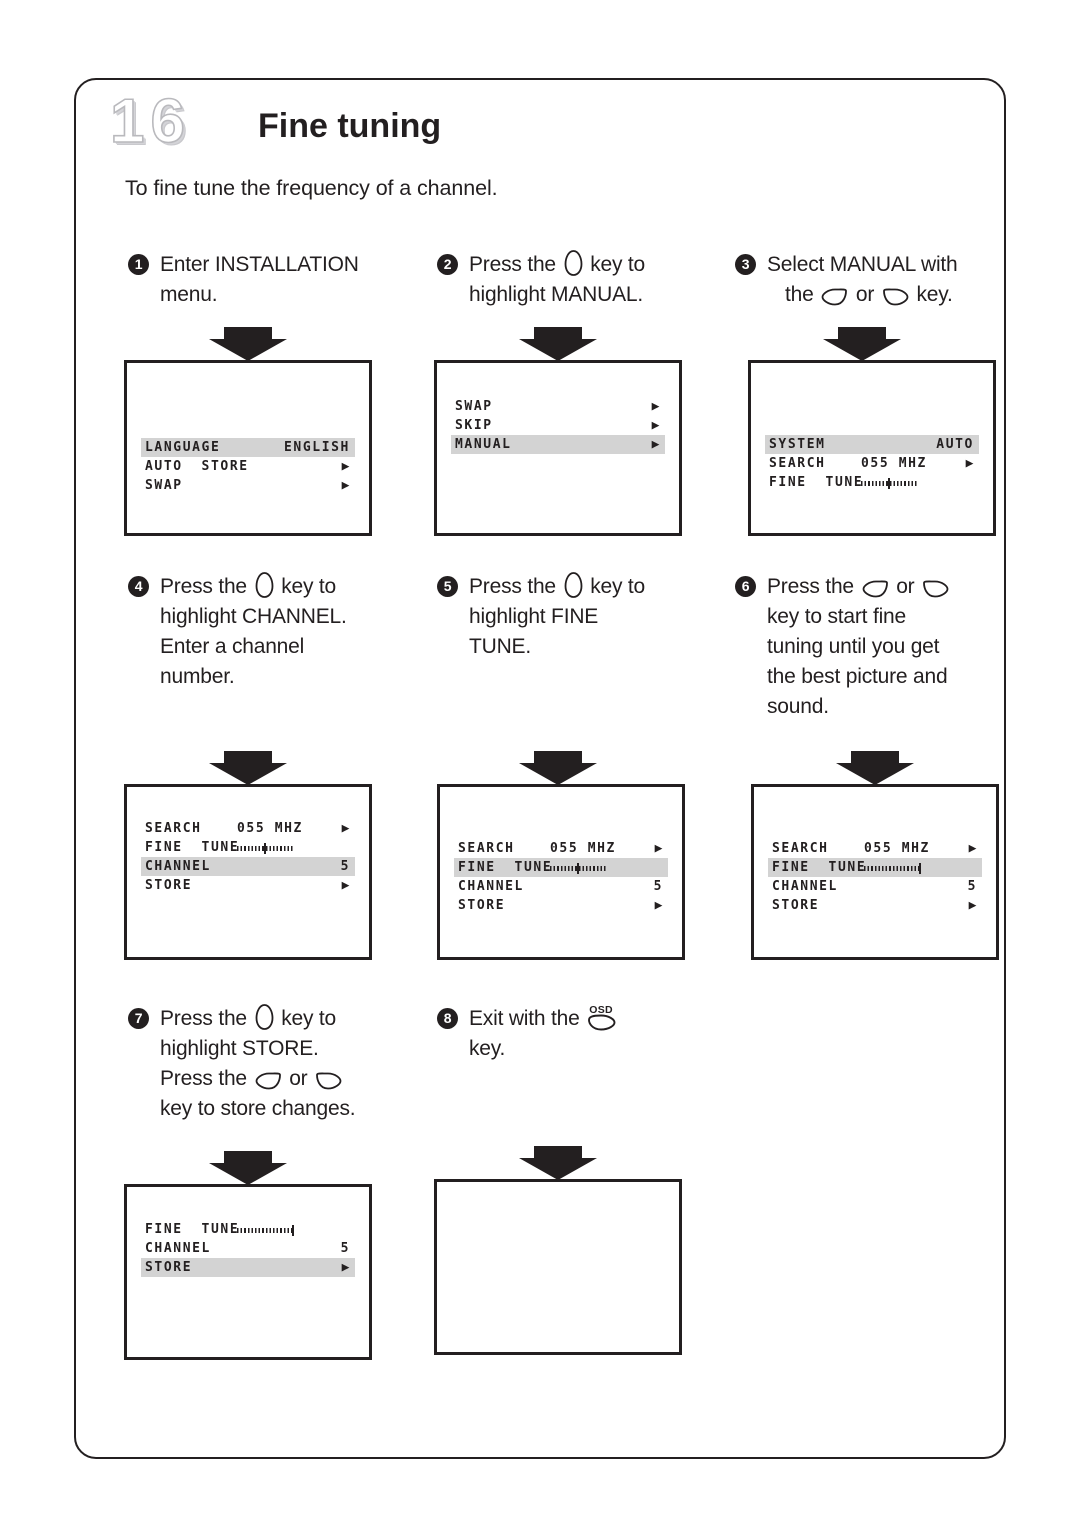  I want to click on step-1-badge: 1, so click(138, 264).